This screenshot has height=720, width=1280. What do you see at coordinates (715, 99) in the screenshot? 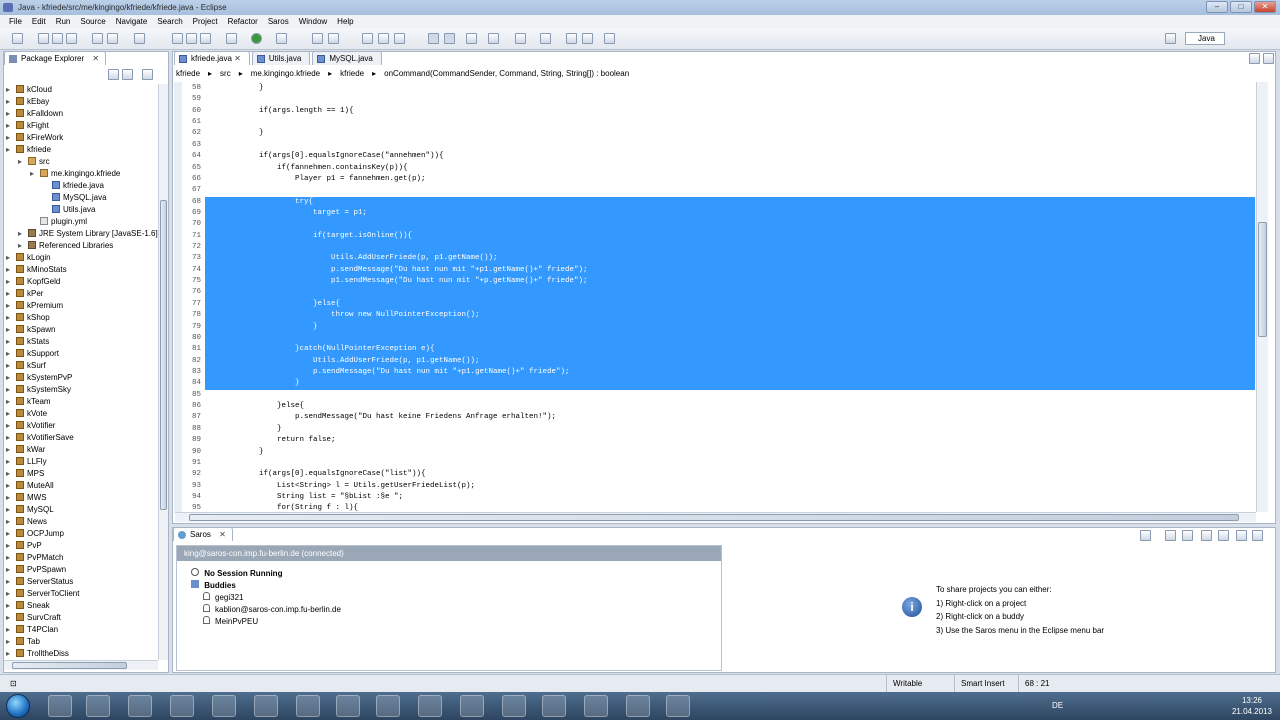
I see `code-line: 59` at bounding box center [715, 99].